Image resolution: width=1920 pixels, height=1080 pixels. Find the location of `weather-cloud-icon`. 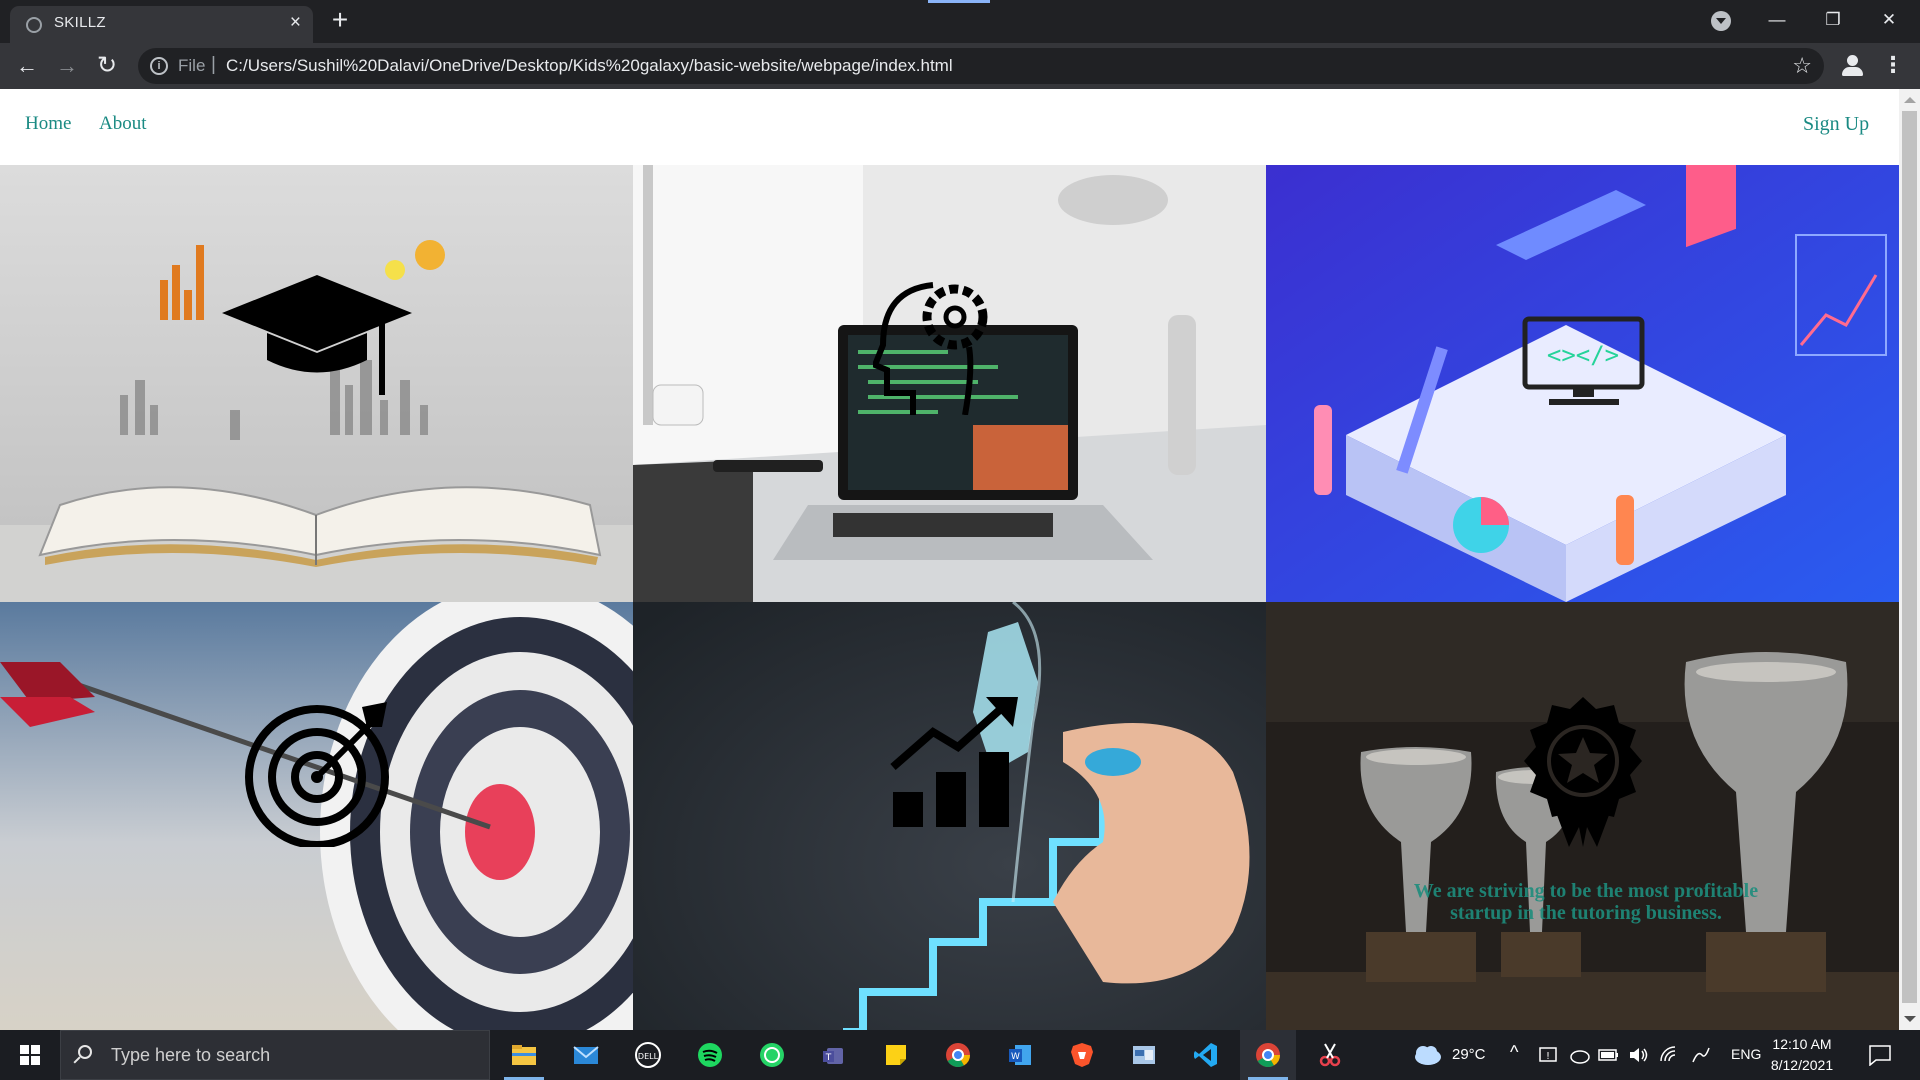

weather-cloud-icon is located at coordinates (1427, 1055).